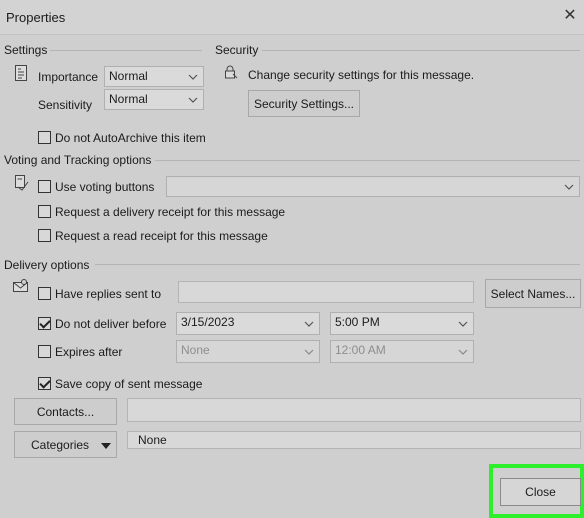  What do you see at coordinates (22, 183) in the screenshot?
I see `voting-icon` at bounding box center [22, 183].